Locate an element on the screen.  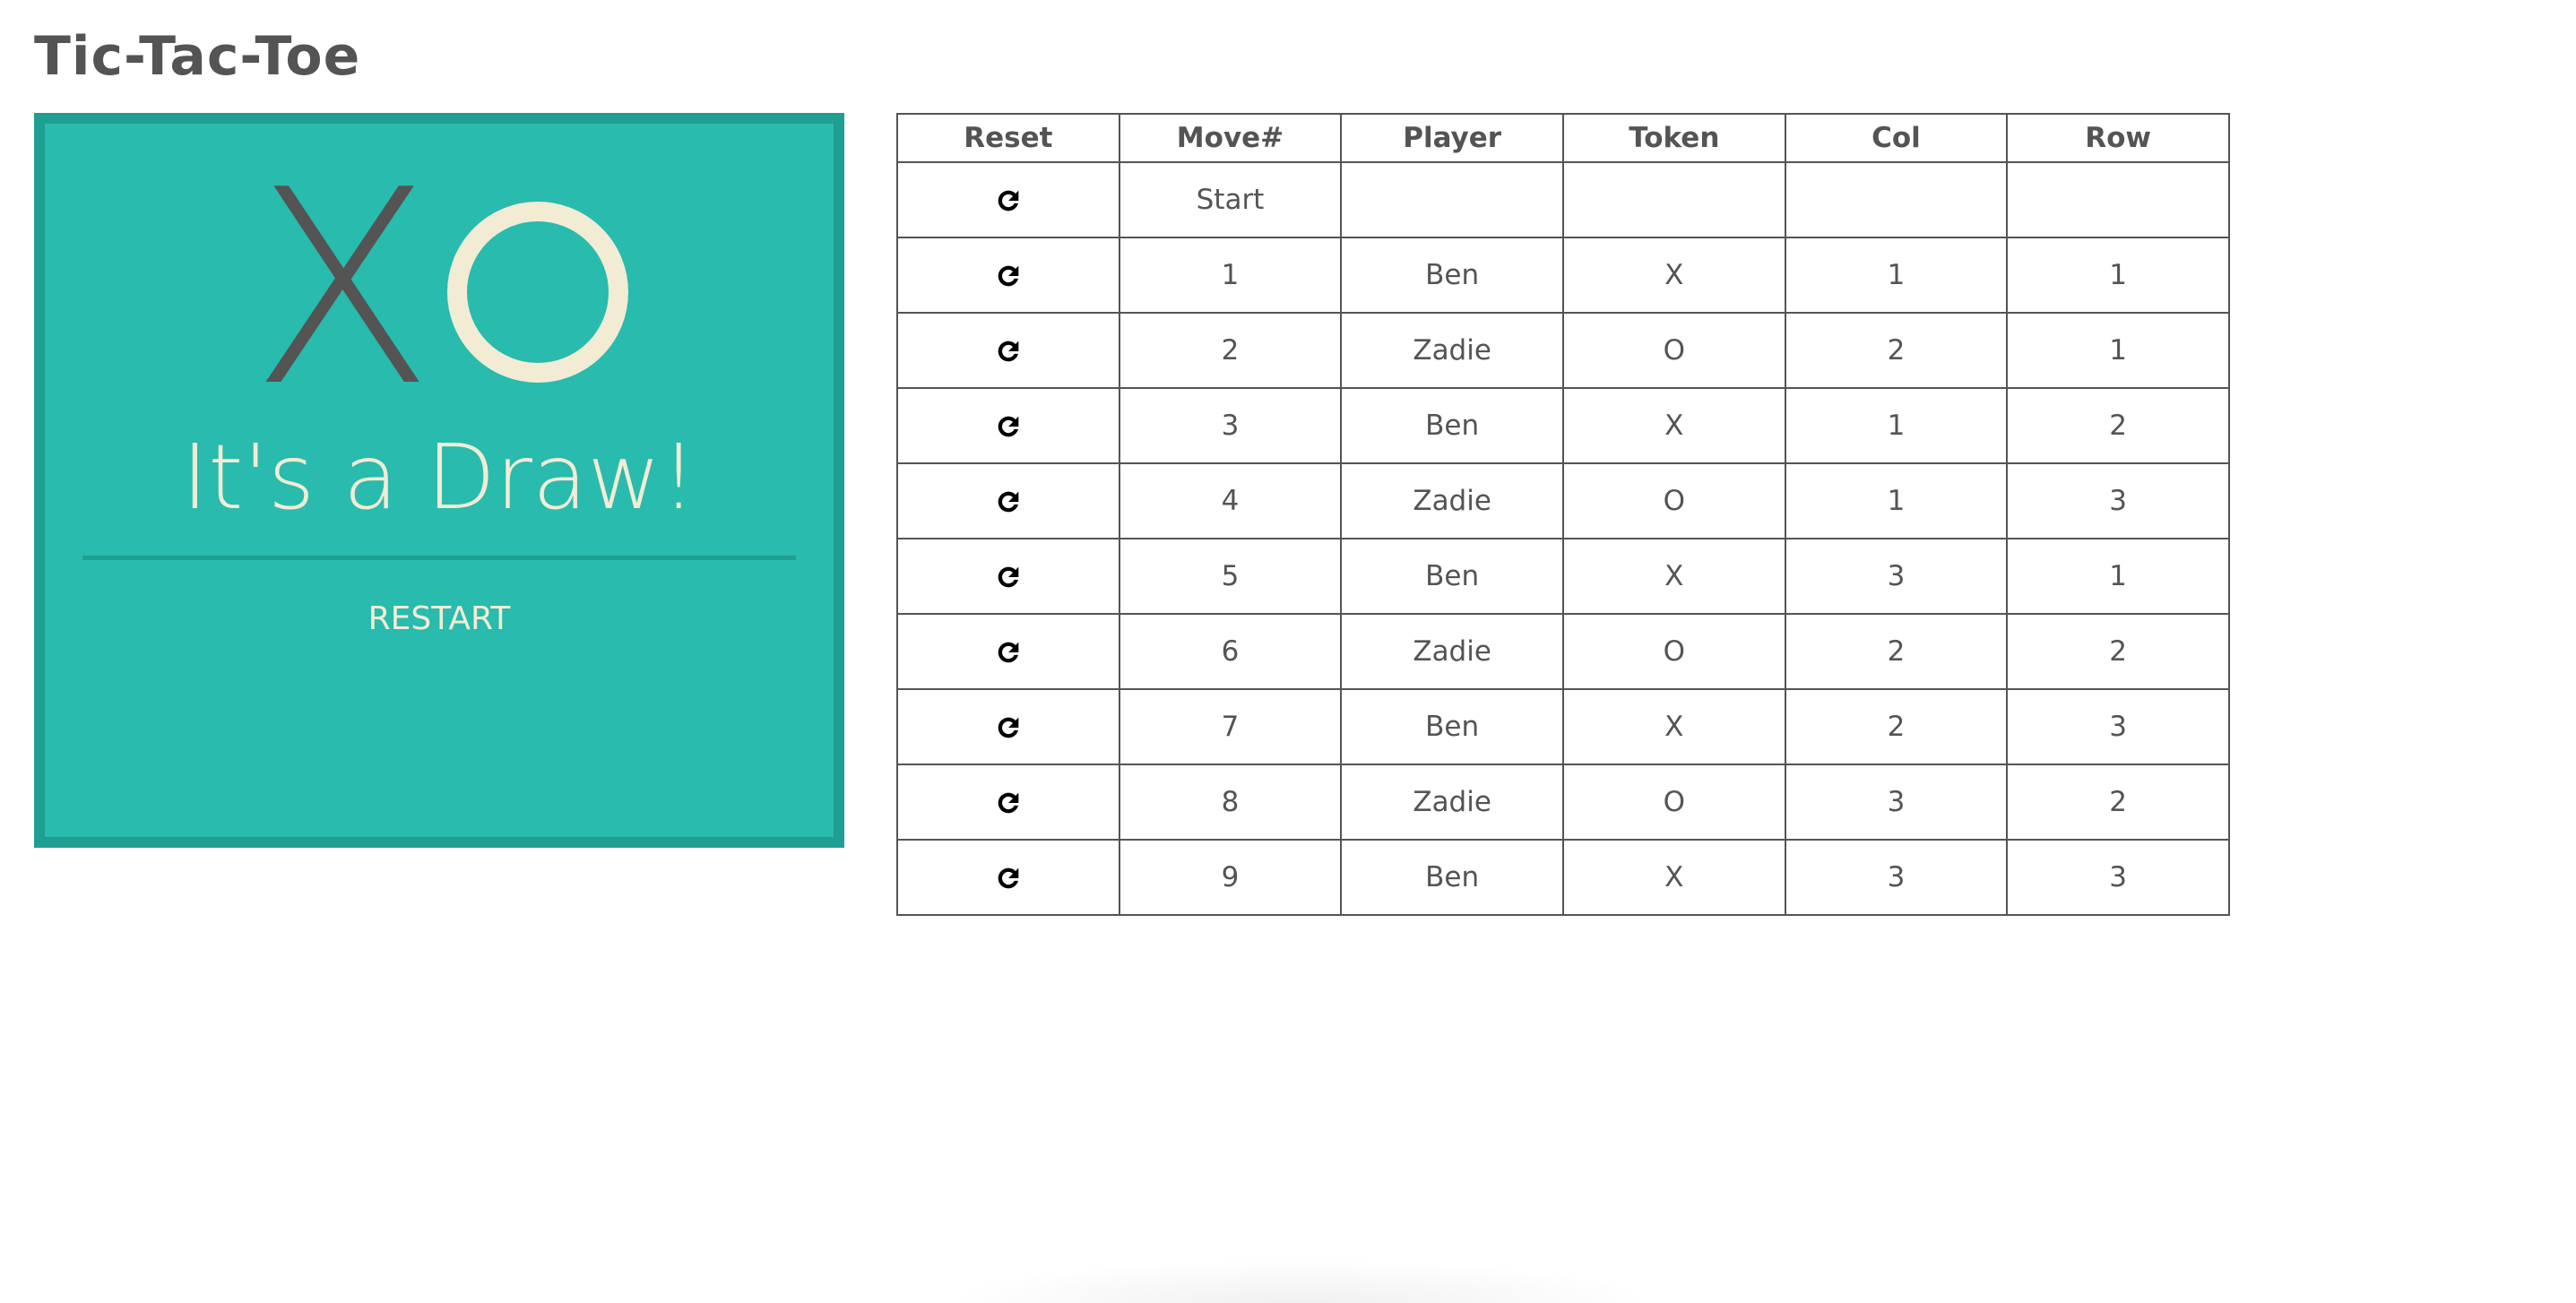
token-cell is located at coordinates (1673, 199).